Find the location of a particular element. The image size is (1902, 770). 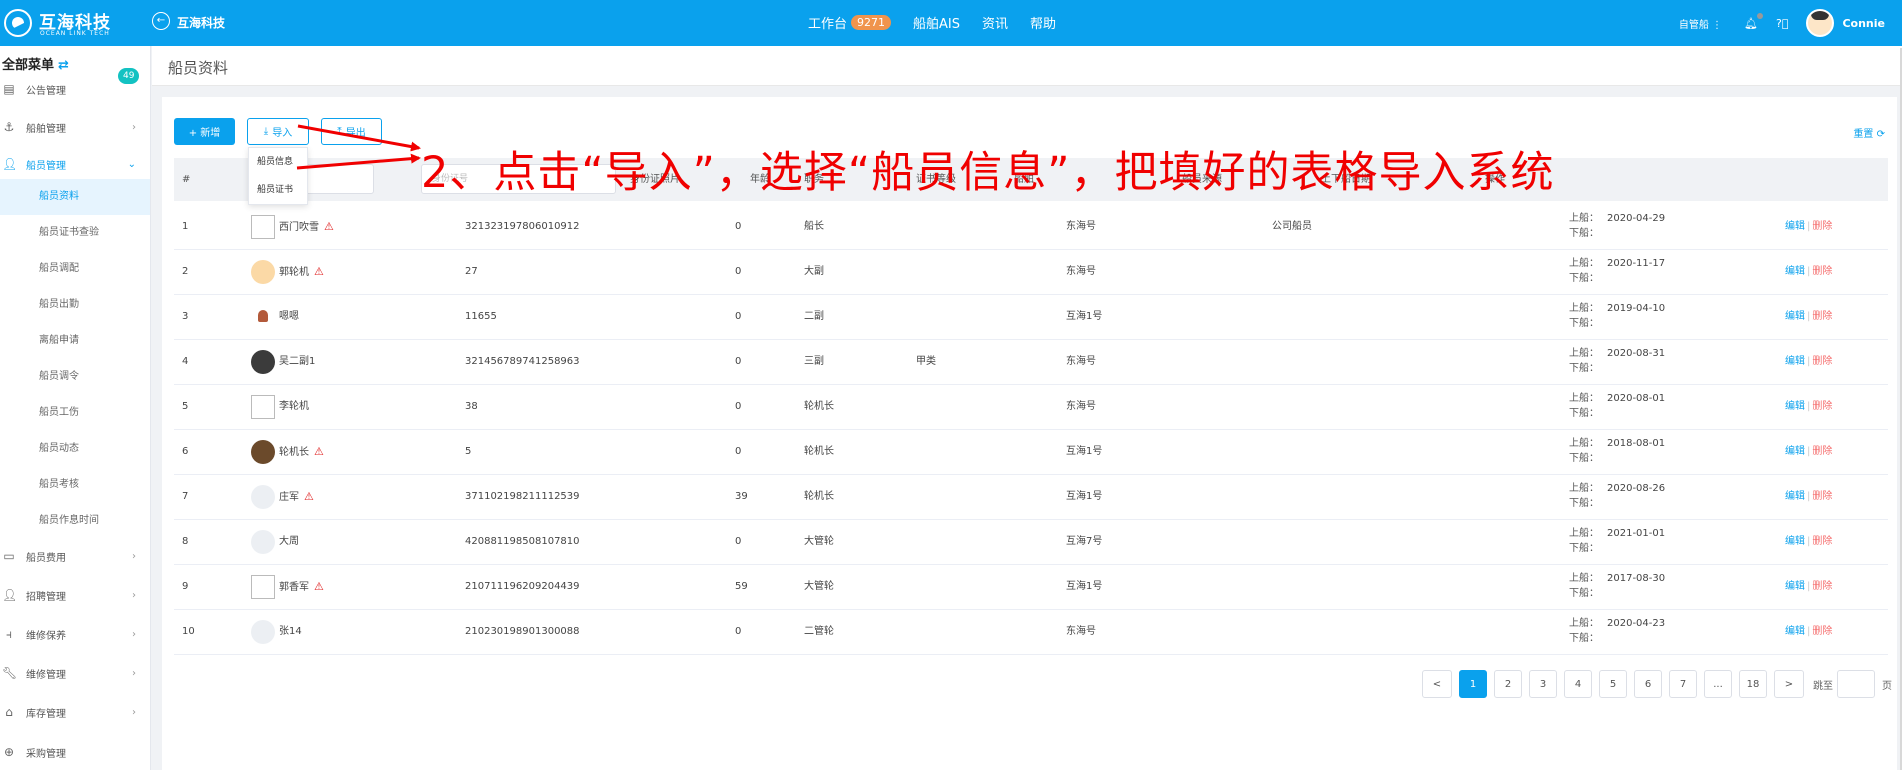

crew-name: 吴二副1 is located at coordinates (297, 361).